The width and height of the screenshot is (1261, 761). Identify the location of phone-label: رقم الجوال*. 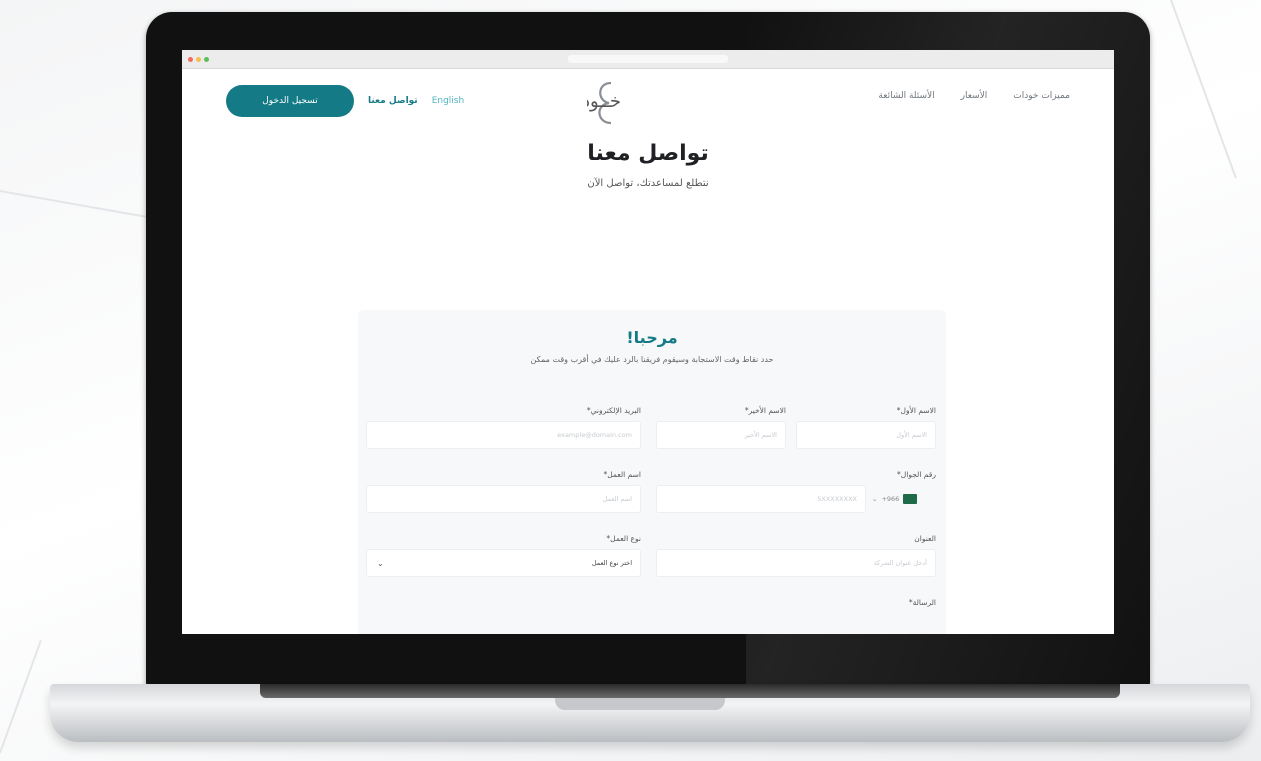
(916, 474).